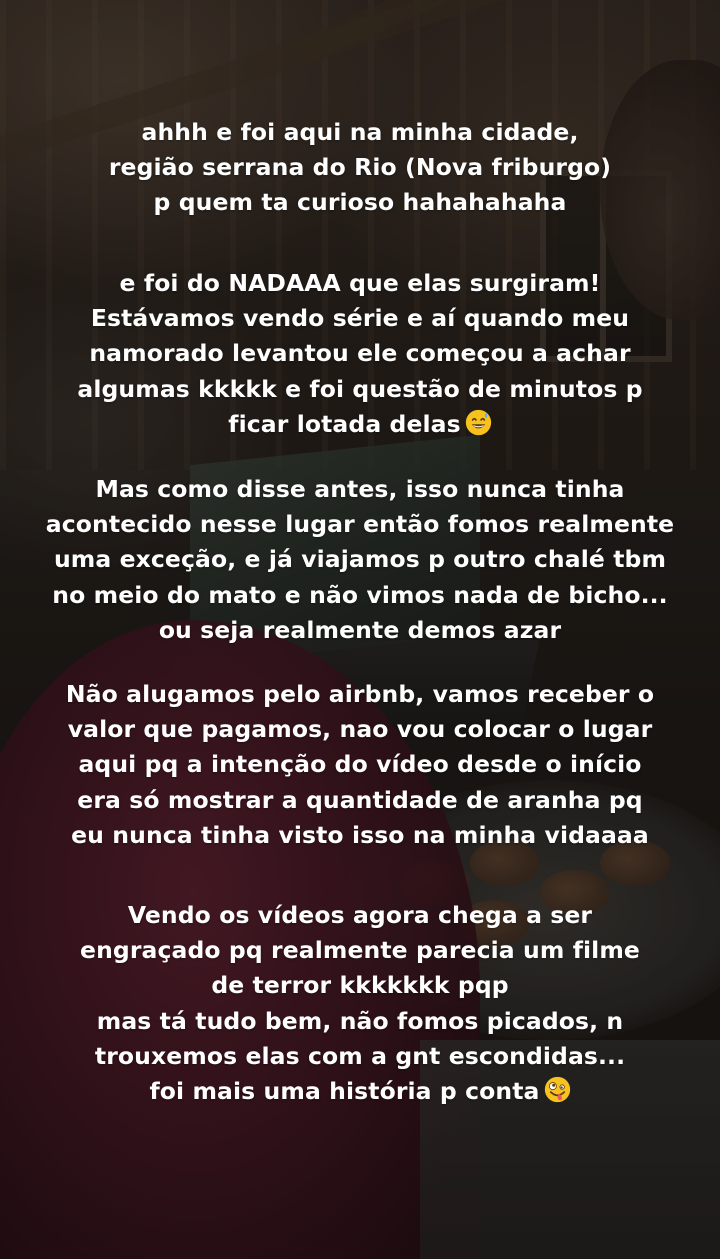 The width and height of the screenshot is (720, 1259). I want to click on text-line: Vendo os vídeos agora chega a ser, so click(360, 915).